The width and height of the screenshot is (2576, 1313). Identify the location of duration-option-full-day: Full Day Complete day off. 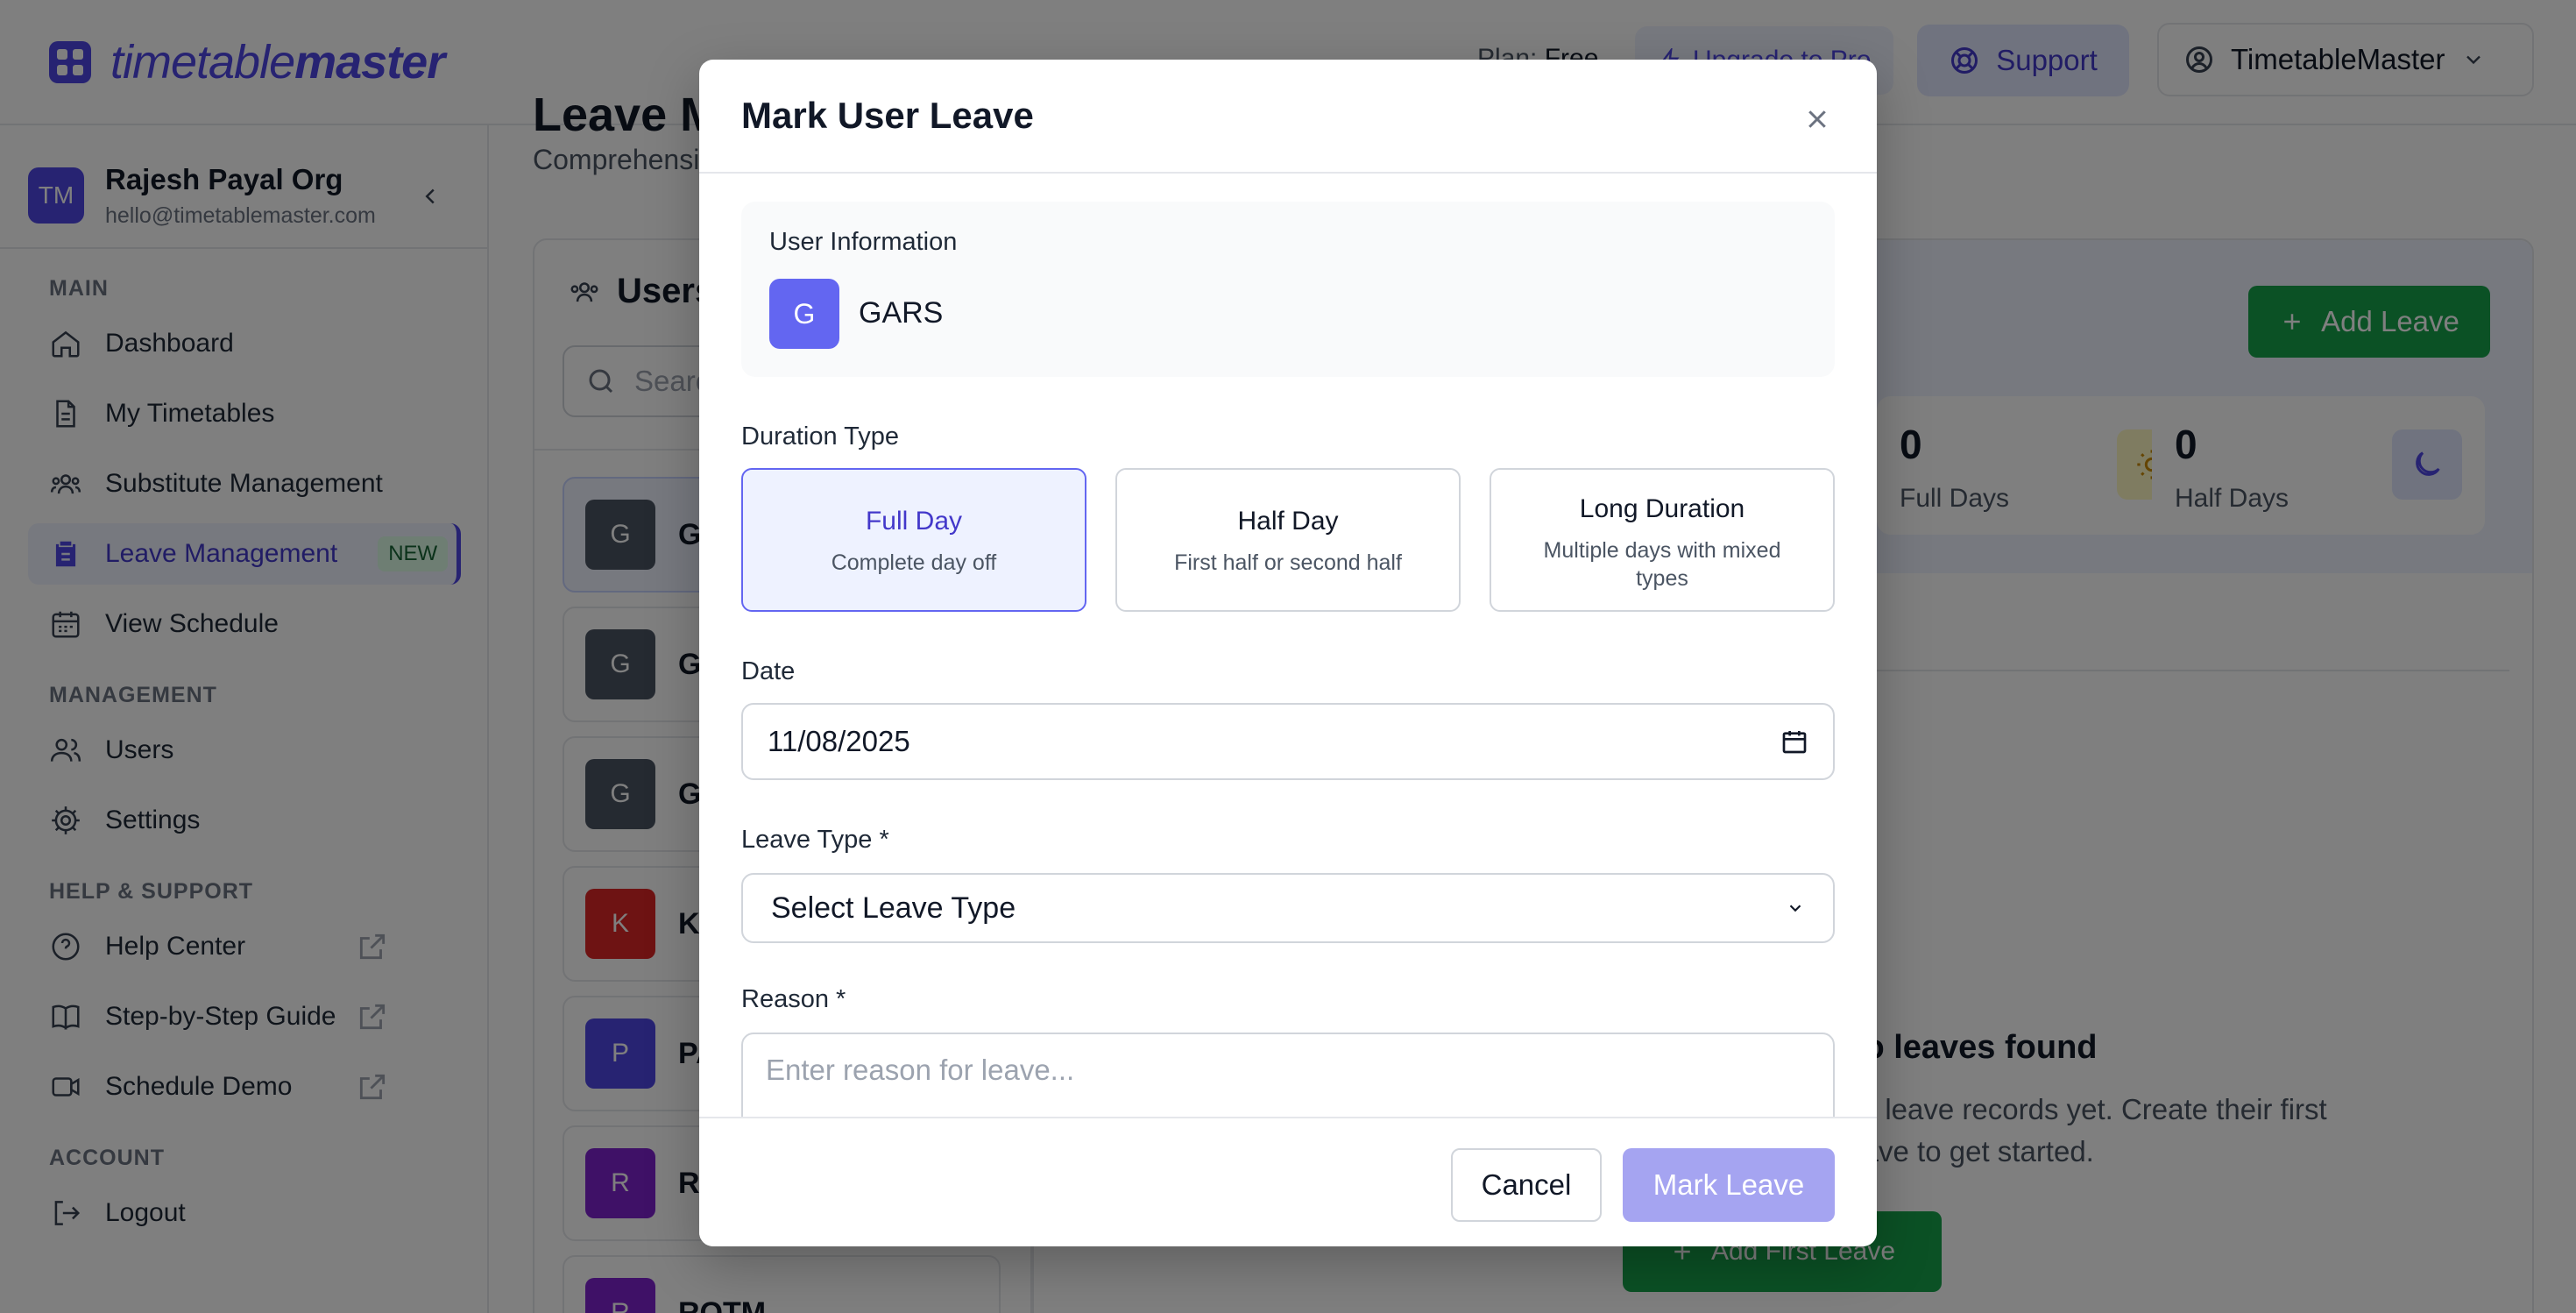
(913, 540).